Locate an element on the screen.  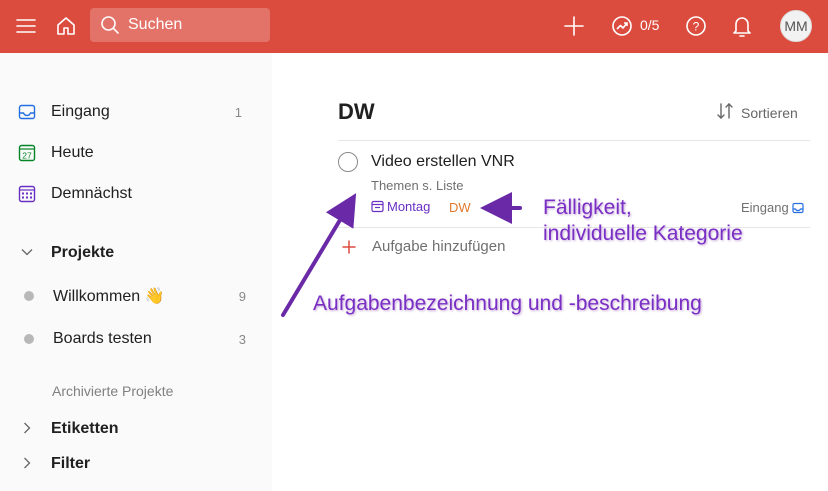
annotation-due-line1: Fälligkeit, is located at coordinates (587, 207).